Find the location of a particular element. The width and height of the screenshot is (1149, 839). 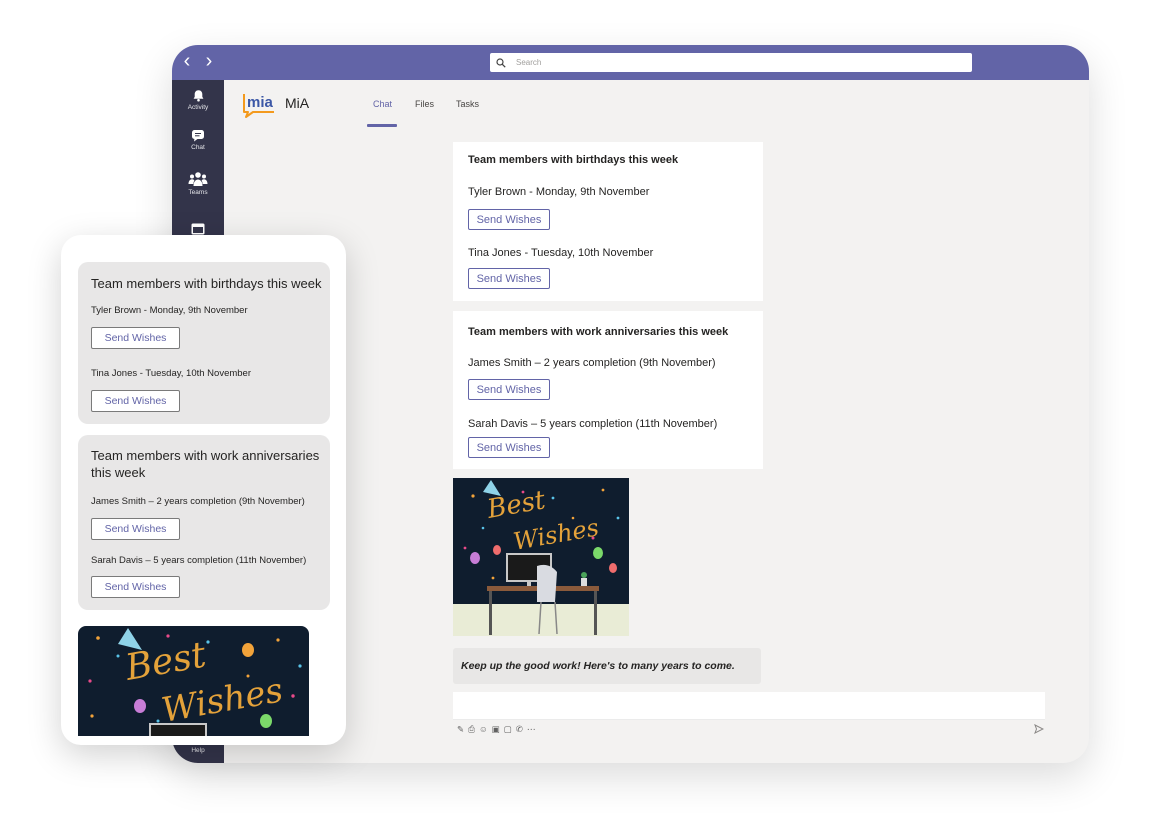

active-tab-indicator is located at coordinates (382, 125).